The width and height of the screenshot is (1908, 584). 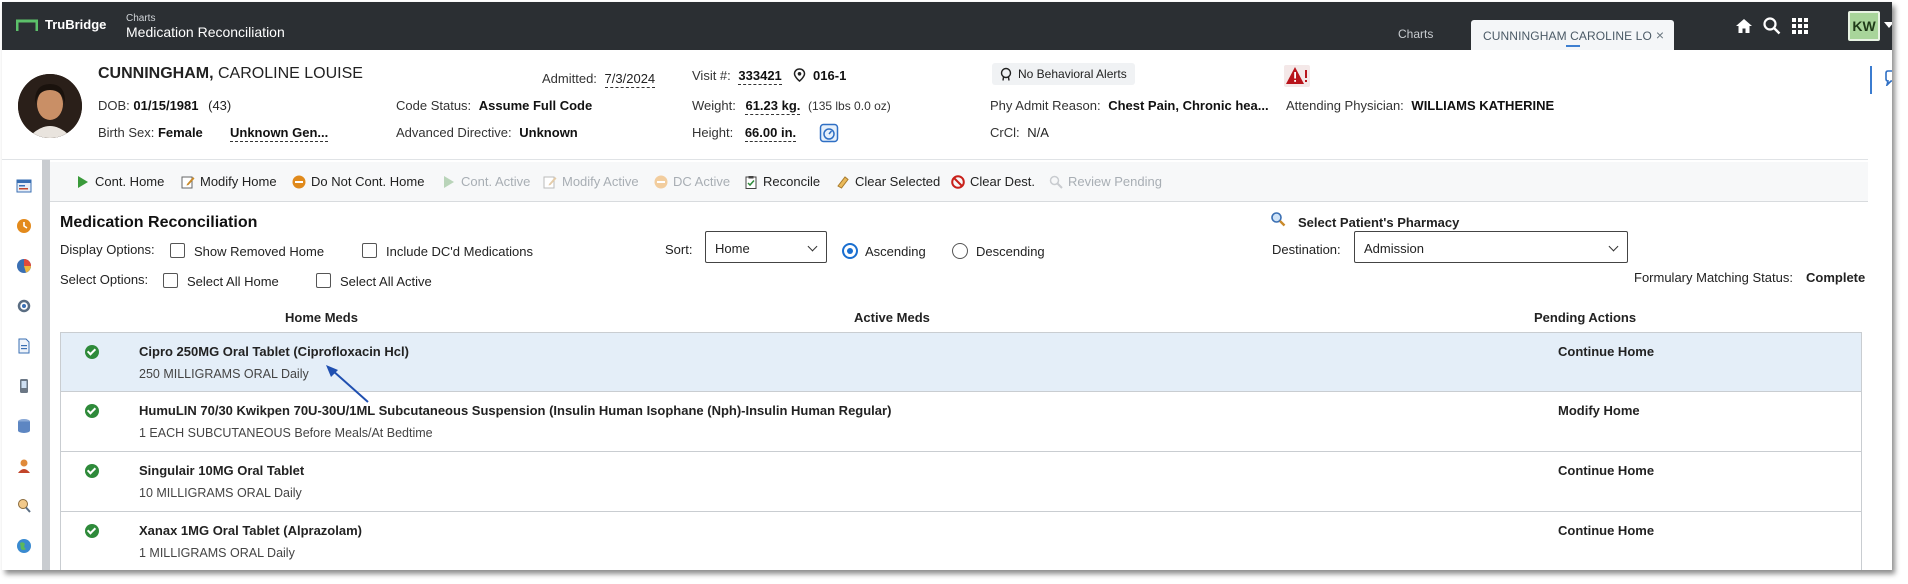 What do you see at coordinates (229, 181) in the screenshot?
I see `modify-home-button: Modify Home` at bounding box center [229, 181].